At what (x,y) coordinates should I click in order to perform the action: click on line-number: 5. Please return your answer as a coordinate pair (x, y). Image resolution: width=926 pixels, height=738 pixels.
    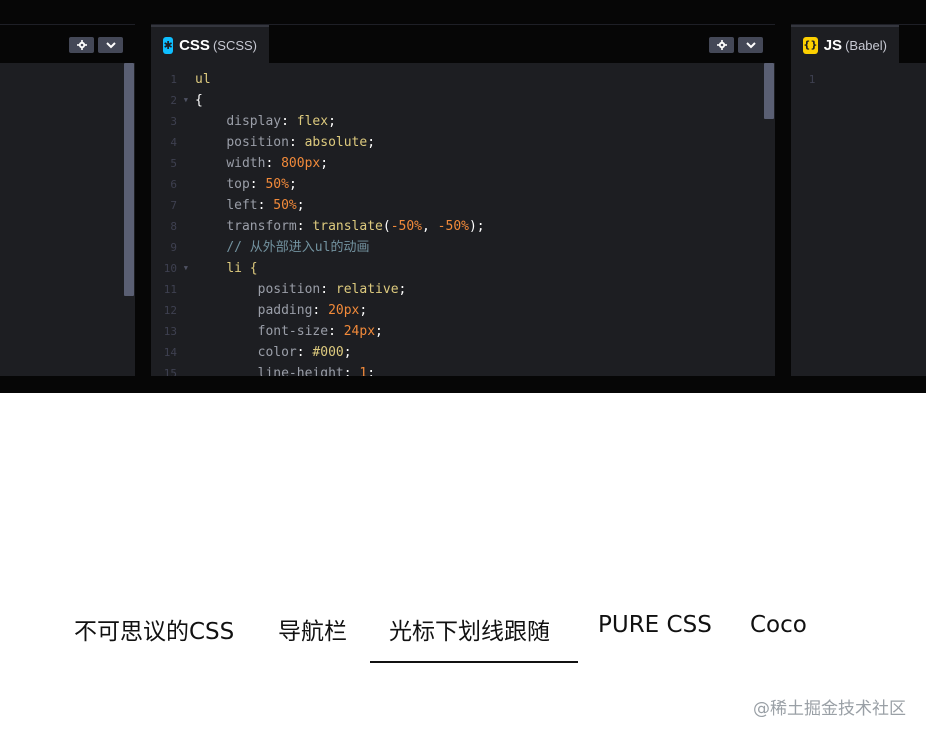
    Looking at the image, I should click on (173, 163).